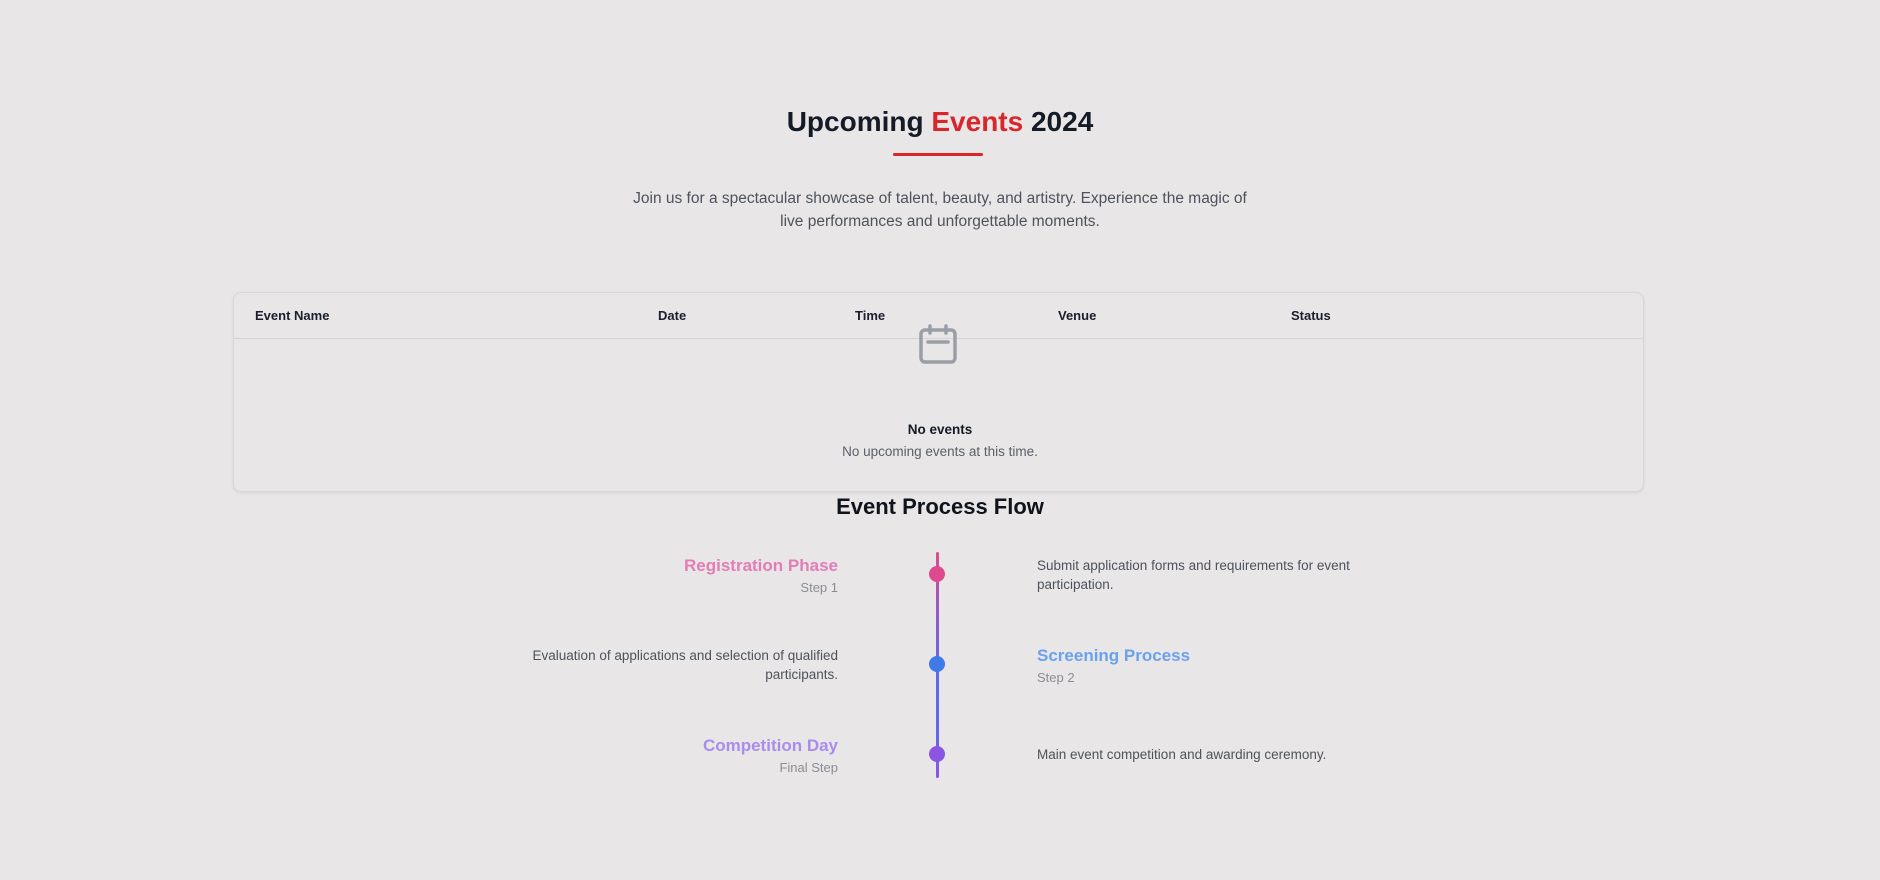 This screenshot has width=1880, height=880. I want to click on column-header-event-name: Event Name, so click(292, 315).